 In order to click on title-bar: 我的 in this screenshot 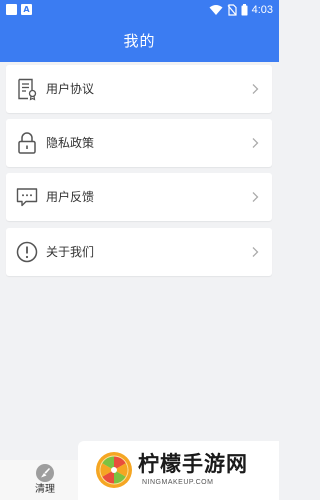, I will do `click(139, 41)`.